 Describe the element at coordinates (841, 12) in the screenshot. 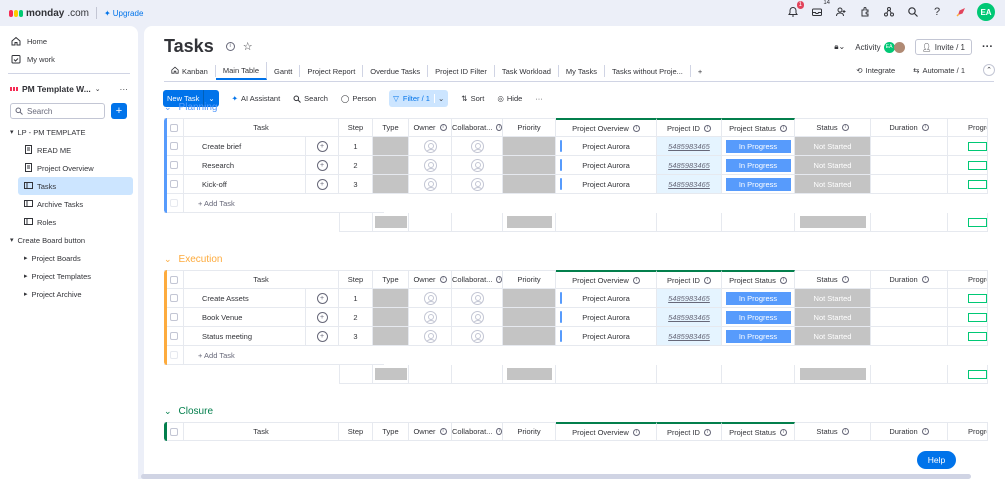

I see `invite-members-icon` at that location.